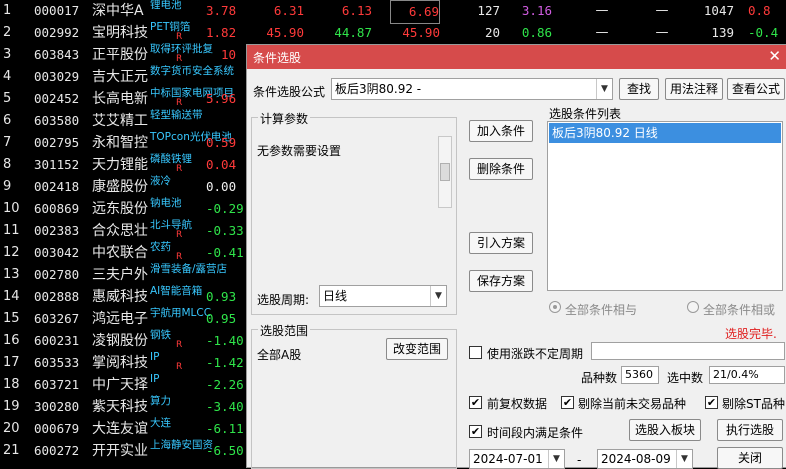 Image resolution: width=786 pixels, height=469 pixels. What do you see at coordinates (225, 384) in the screenshot?
I see `stock-val: -2.26` at bounding box center [225, 384].